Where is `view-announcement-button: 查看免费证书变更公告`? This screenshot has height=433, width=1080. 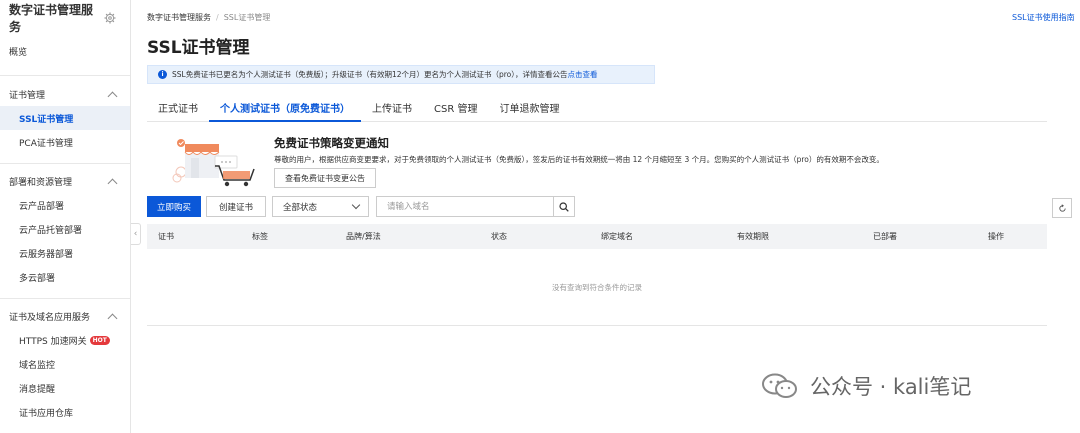 view-announcement-button: 查看免费证书变更公告 is located at coordinates (325, 178).